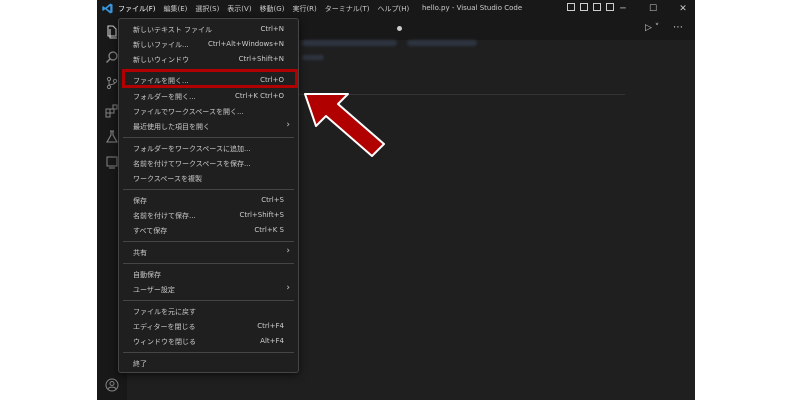 This screenshot has width=800, height=400. Describe the element at coordinates (107, 8) in the screenshot. I see `vscode-logo-icon` at that location.